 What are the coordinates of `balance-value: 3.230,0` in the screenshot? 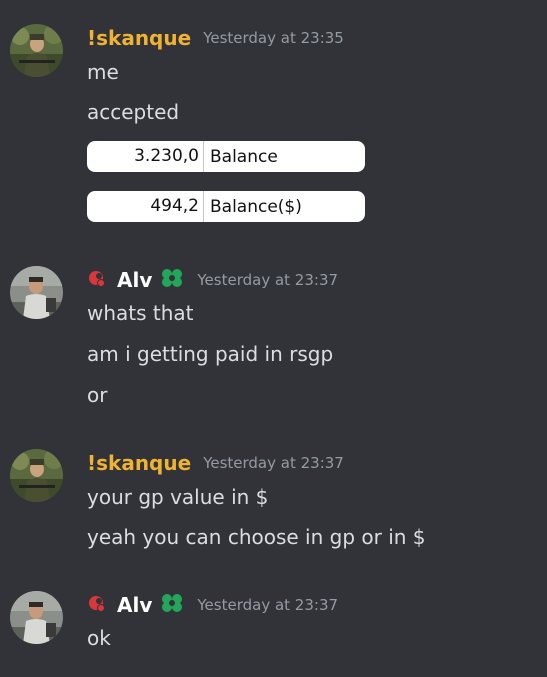 It's located at (145, 156).